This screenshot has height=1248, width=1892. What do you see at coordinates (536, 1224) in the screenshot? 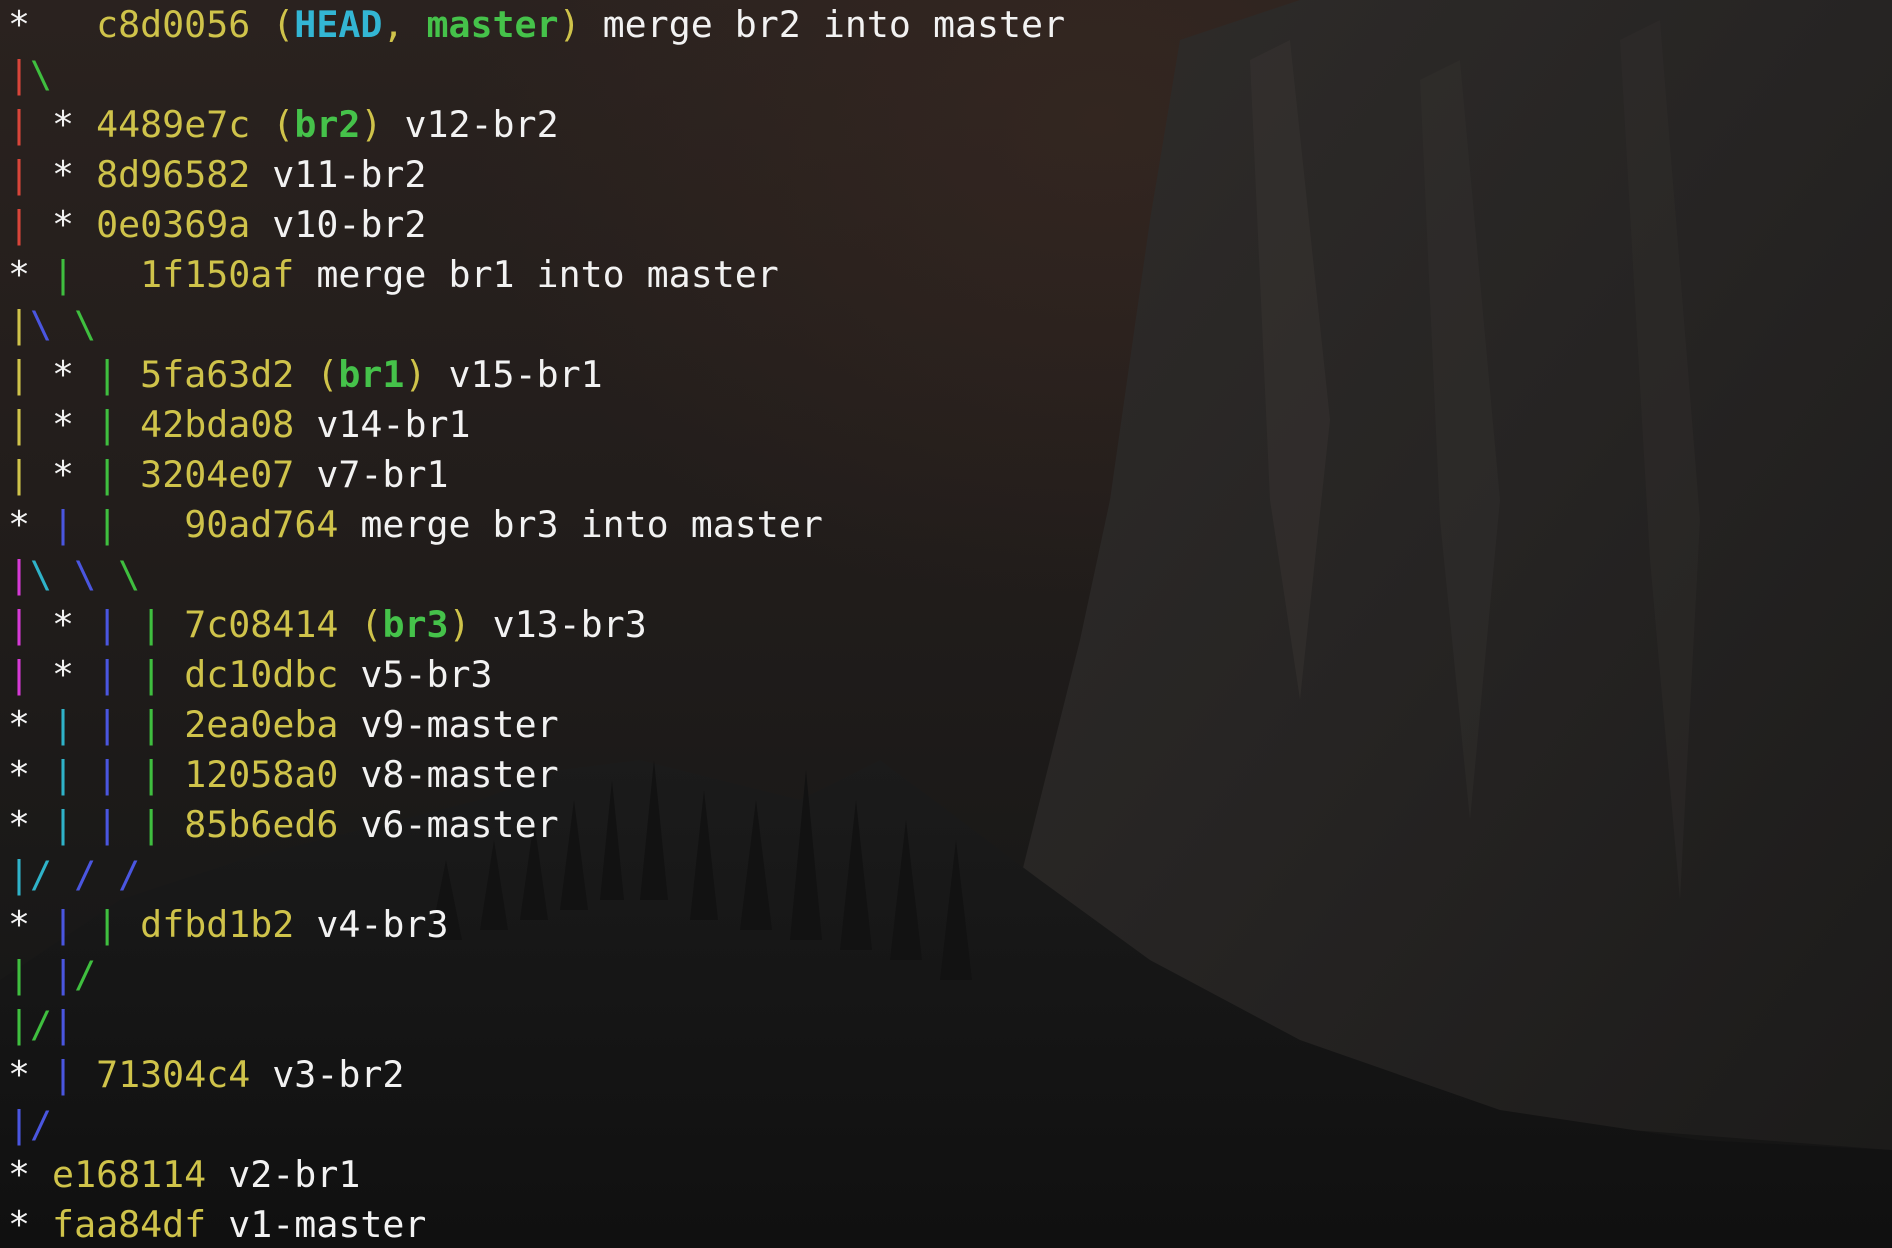
I see `git-log-line: * faa84df v1-master` at bounding box center [536, 1224].